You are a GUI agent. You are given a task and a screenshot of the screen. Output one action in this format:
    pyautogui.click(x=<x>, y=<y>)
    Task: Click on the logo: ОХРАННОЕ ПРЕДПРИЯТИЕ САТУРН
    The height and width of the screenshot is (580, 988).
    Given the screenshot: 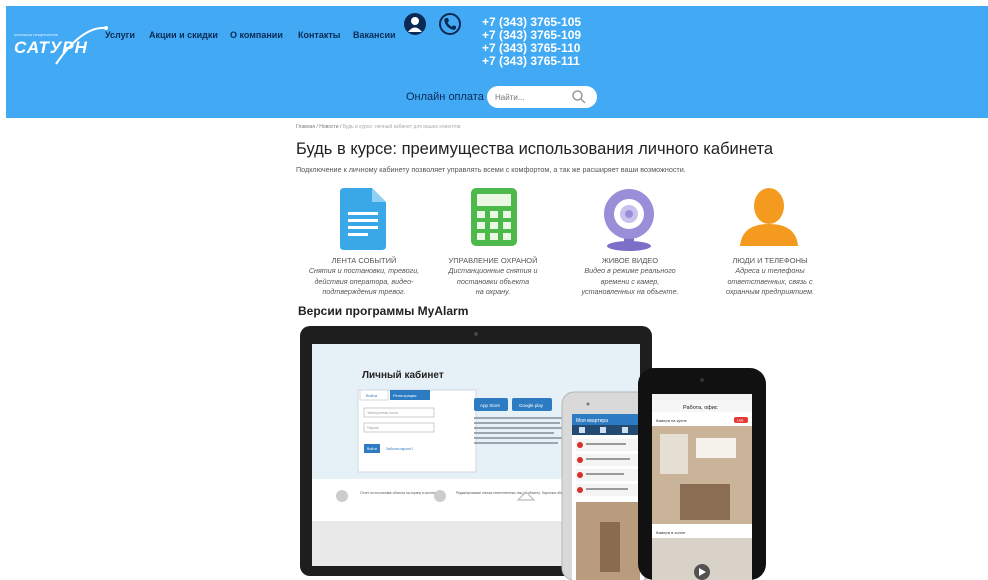 What is the action you would take?
    pyautogui.click(x=60, y=48)
    